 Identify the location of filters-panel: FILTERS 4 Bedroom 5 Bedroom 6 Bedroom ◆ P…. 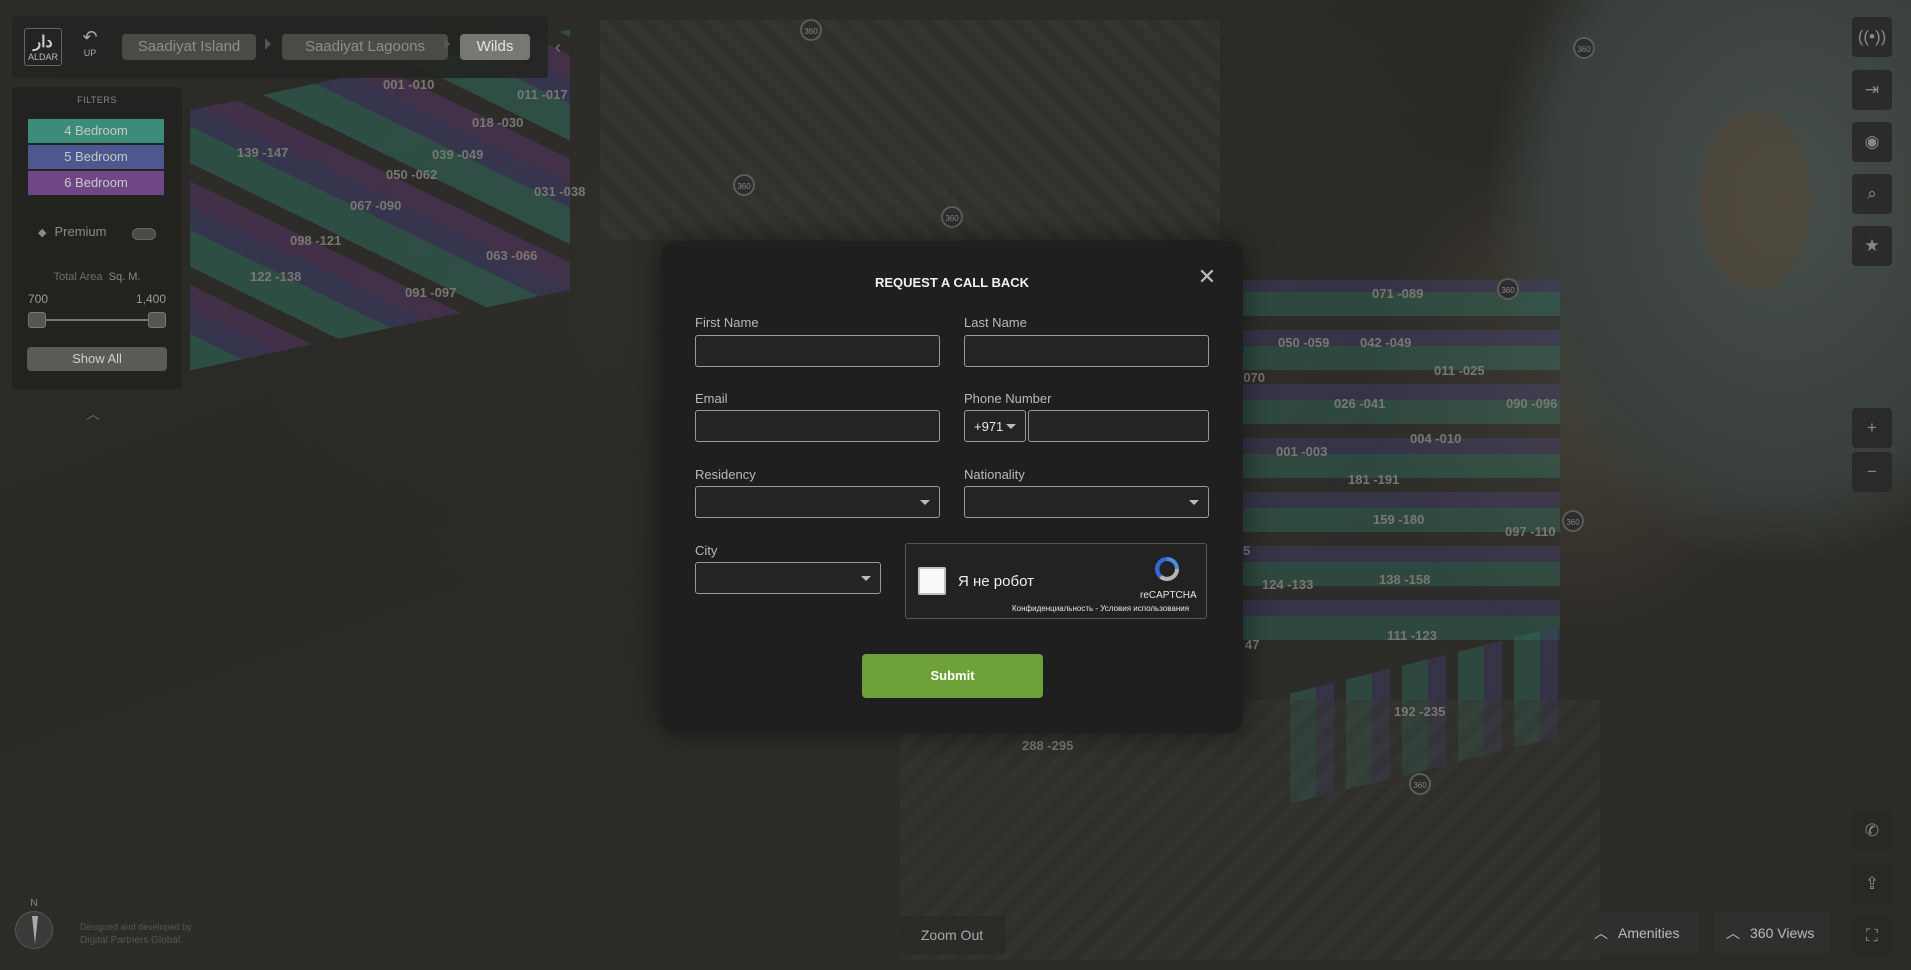
(97, 238).